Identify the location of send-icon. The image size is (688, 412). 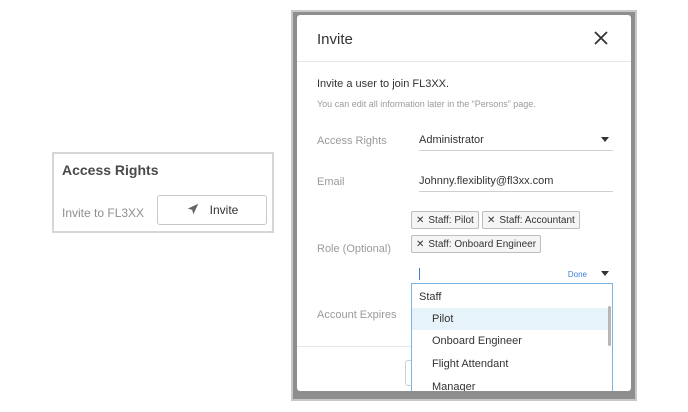
(193, 210).